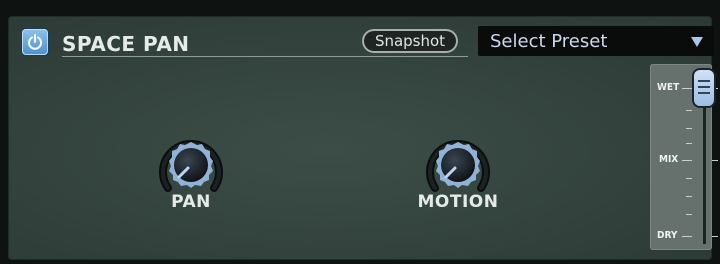 The image size is (720, 264). What do you see at coordinates (697, 42) in the screenshot?
I see `dropdown-arrow-icon` at bounding box center [697, 42].